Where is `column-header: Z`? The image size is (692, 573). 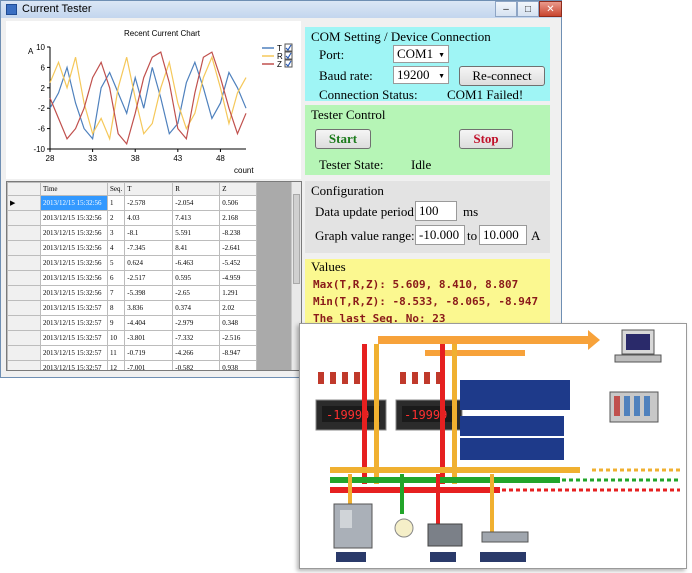
column-header: Z is located at coordinates (238, 189).